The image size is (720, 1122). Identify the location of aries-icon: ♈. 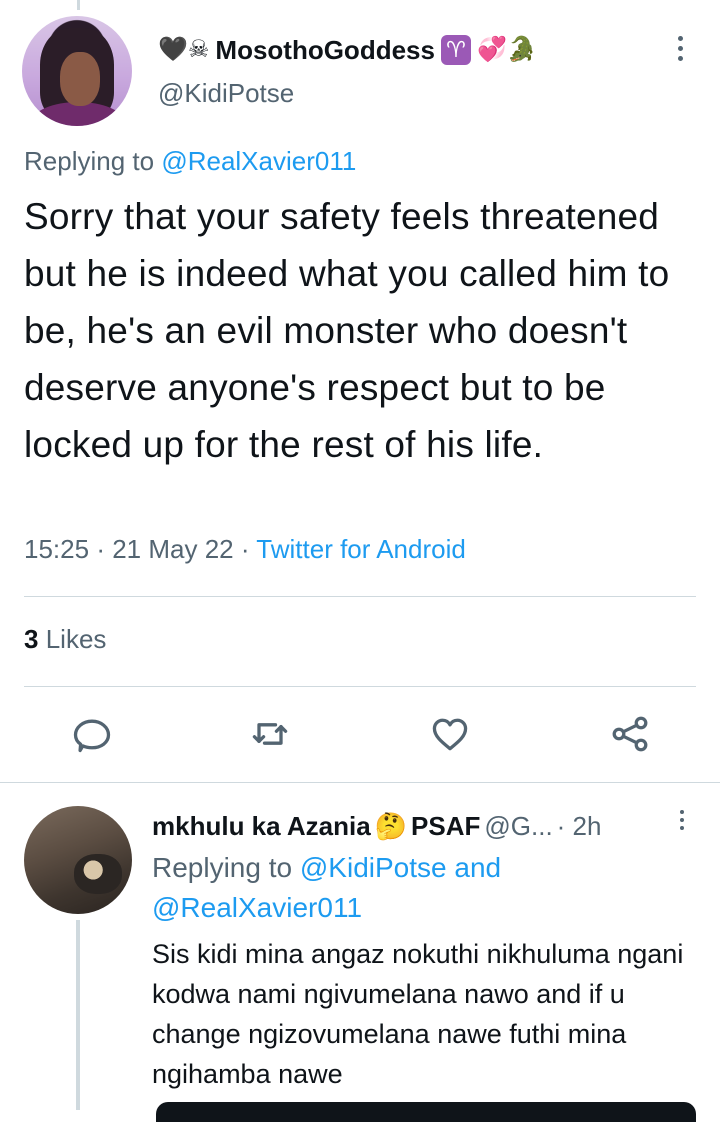
(455, 50).